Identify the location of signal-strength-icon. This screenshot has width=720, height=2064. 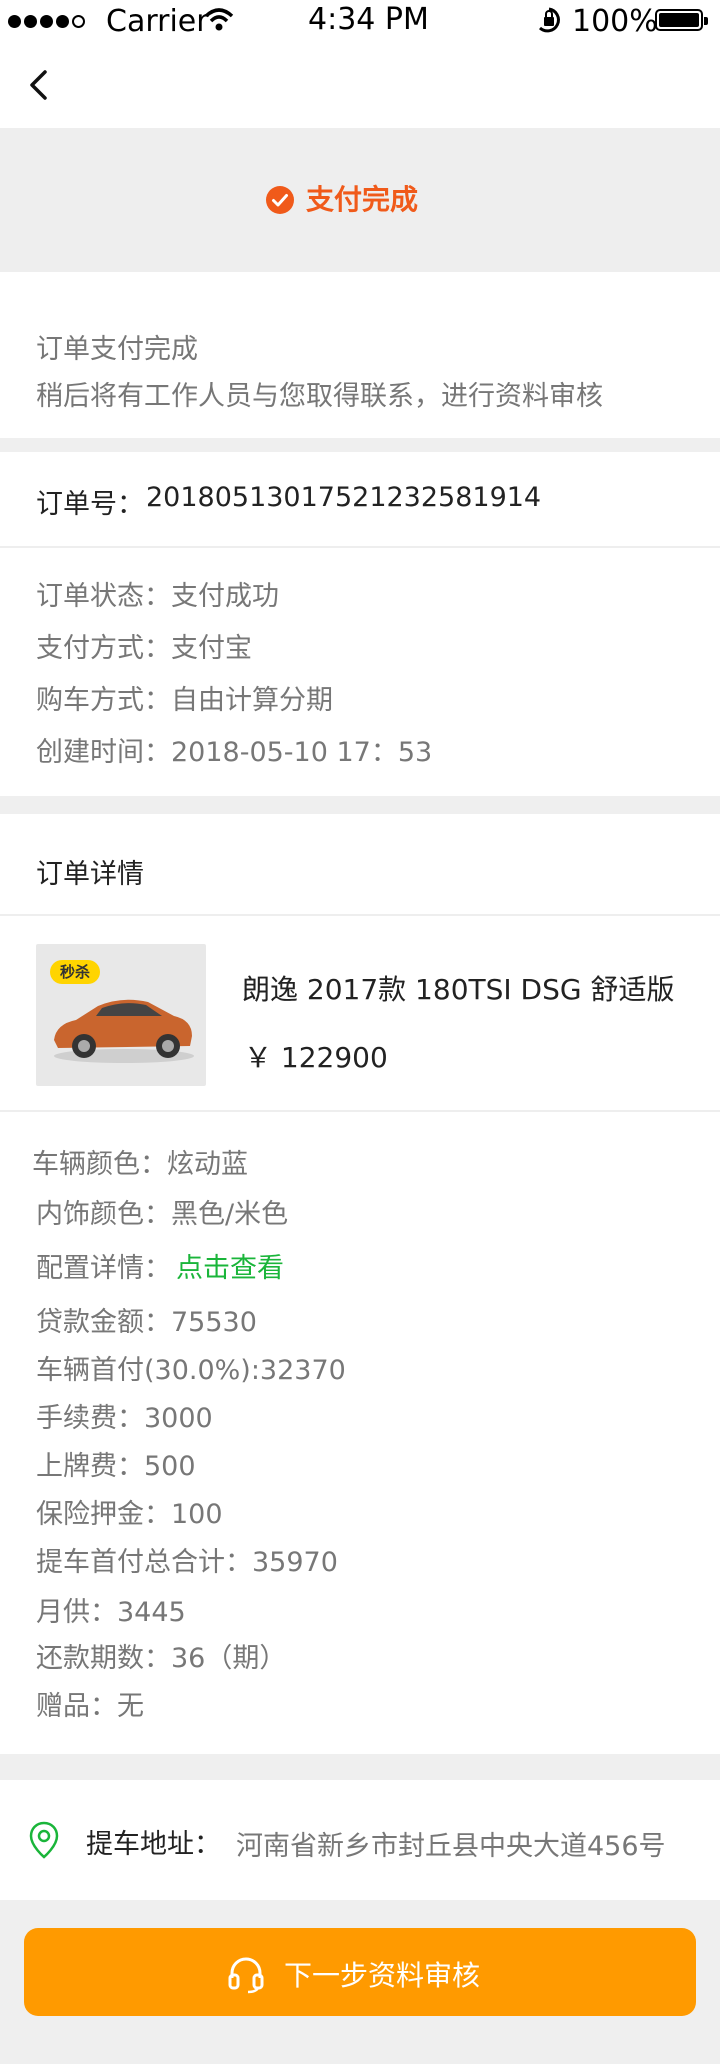
(48, 22).